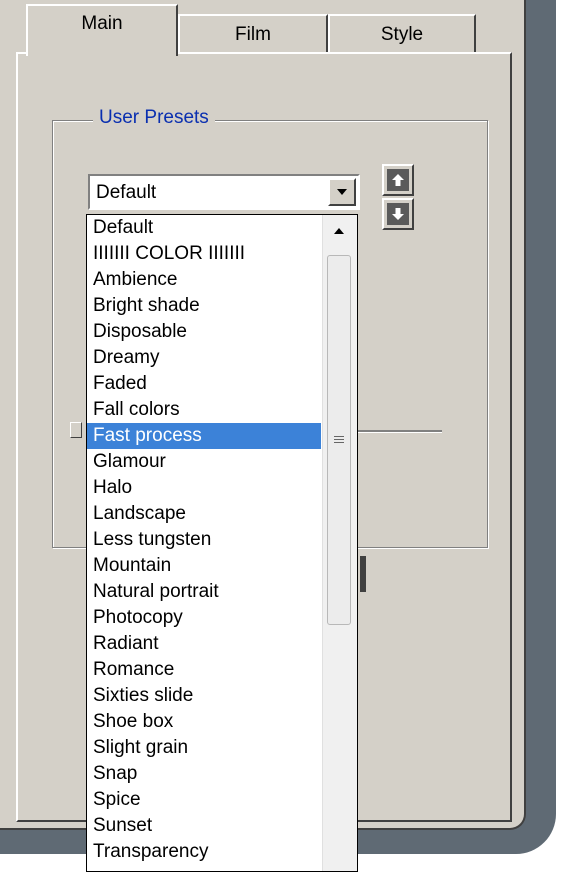 The height and width of the screenshot is (872, 563). Describe the element at coordinates (204, 800) in the screenshot. I see `list-item: Spice` at that location.